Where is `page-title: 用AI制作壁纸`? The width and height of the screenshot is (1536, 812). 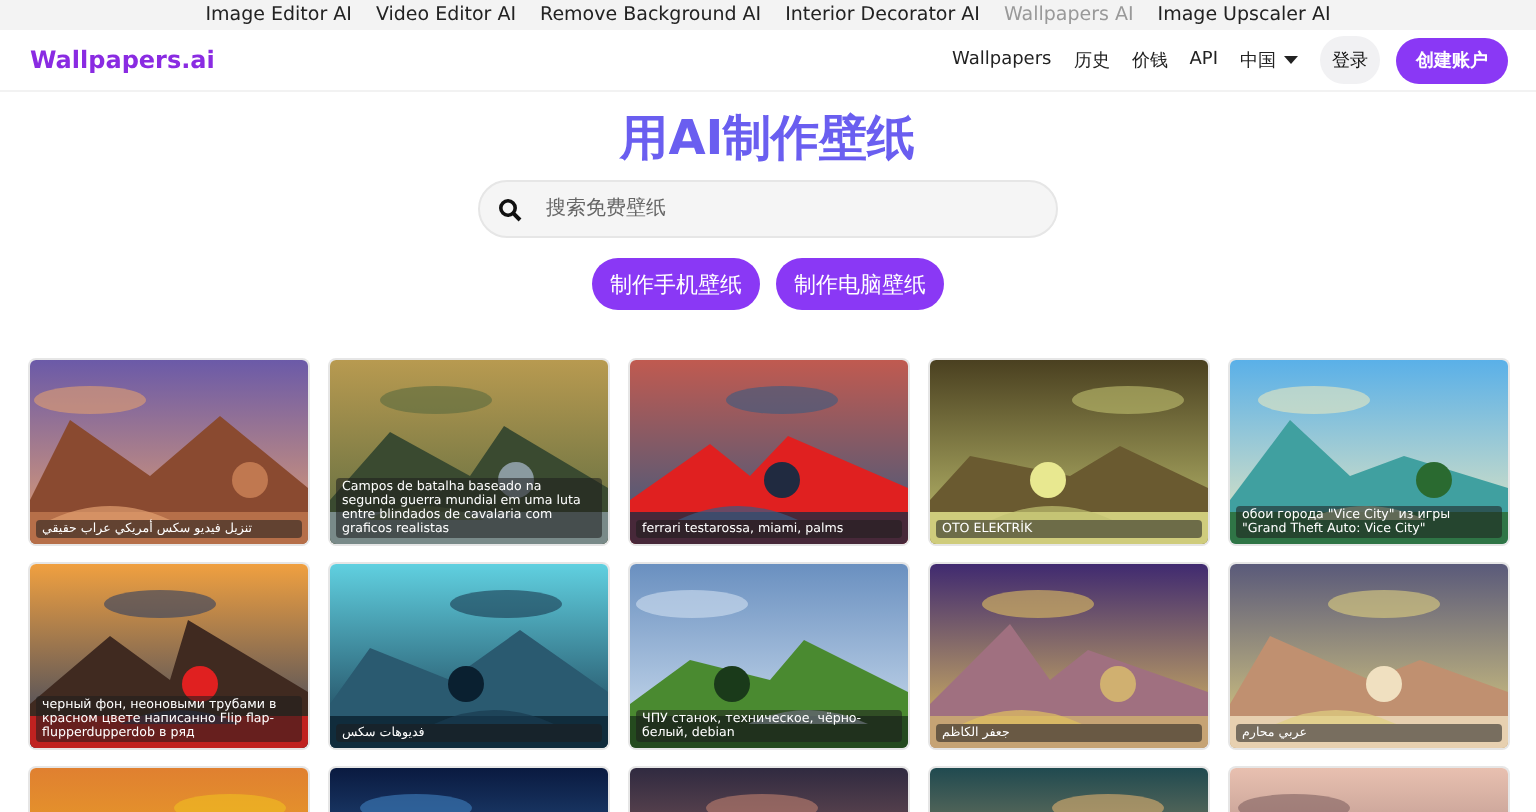
page-title: 用AI制作壁纸 is located at coordinates (768, 138).